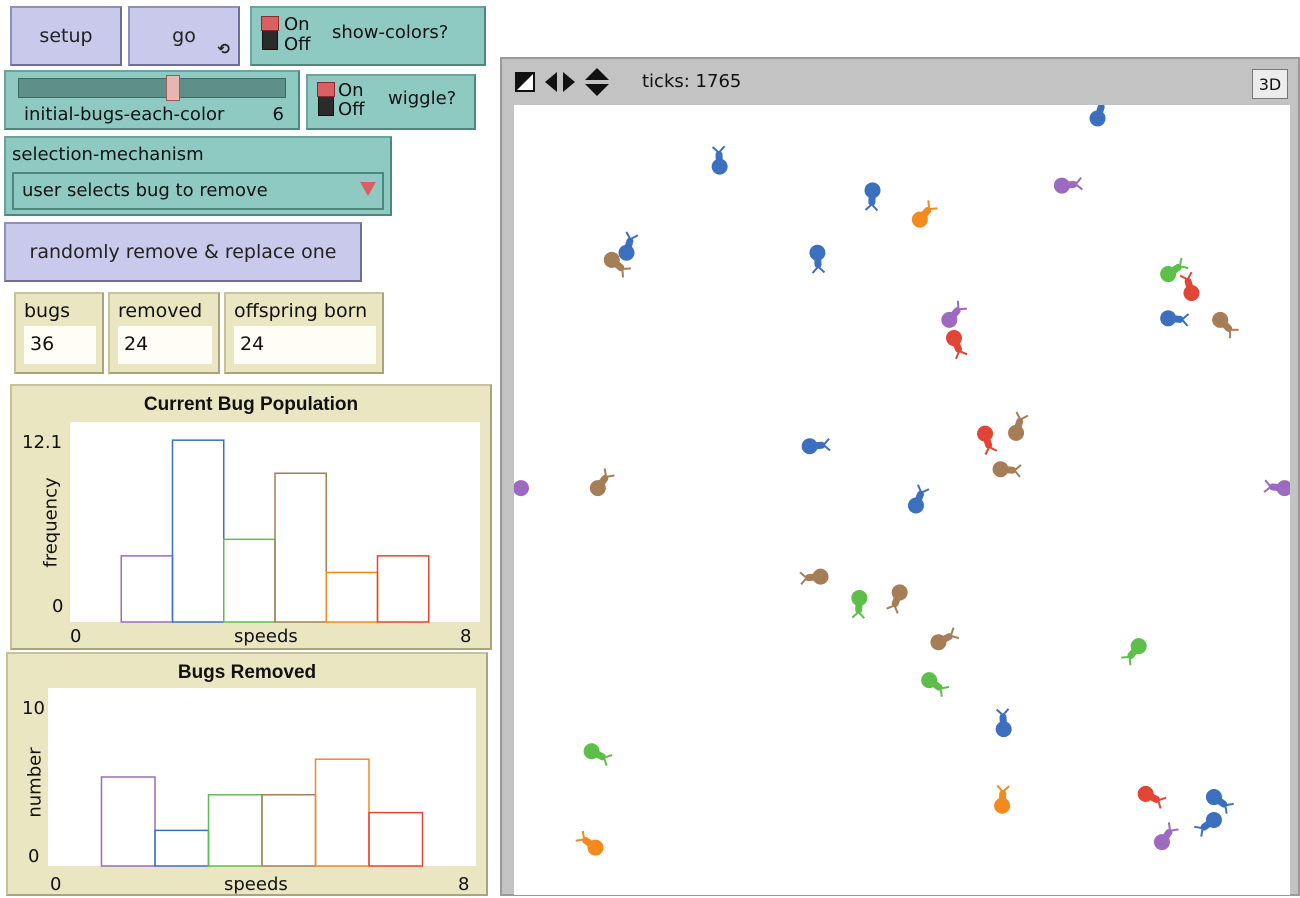  Describe the element at coordinates (51, 522) in the screenshot. I see `y-axis-label: frequency` at that location.